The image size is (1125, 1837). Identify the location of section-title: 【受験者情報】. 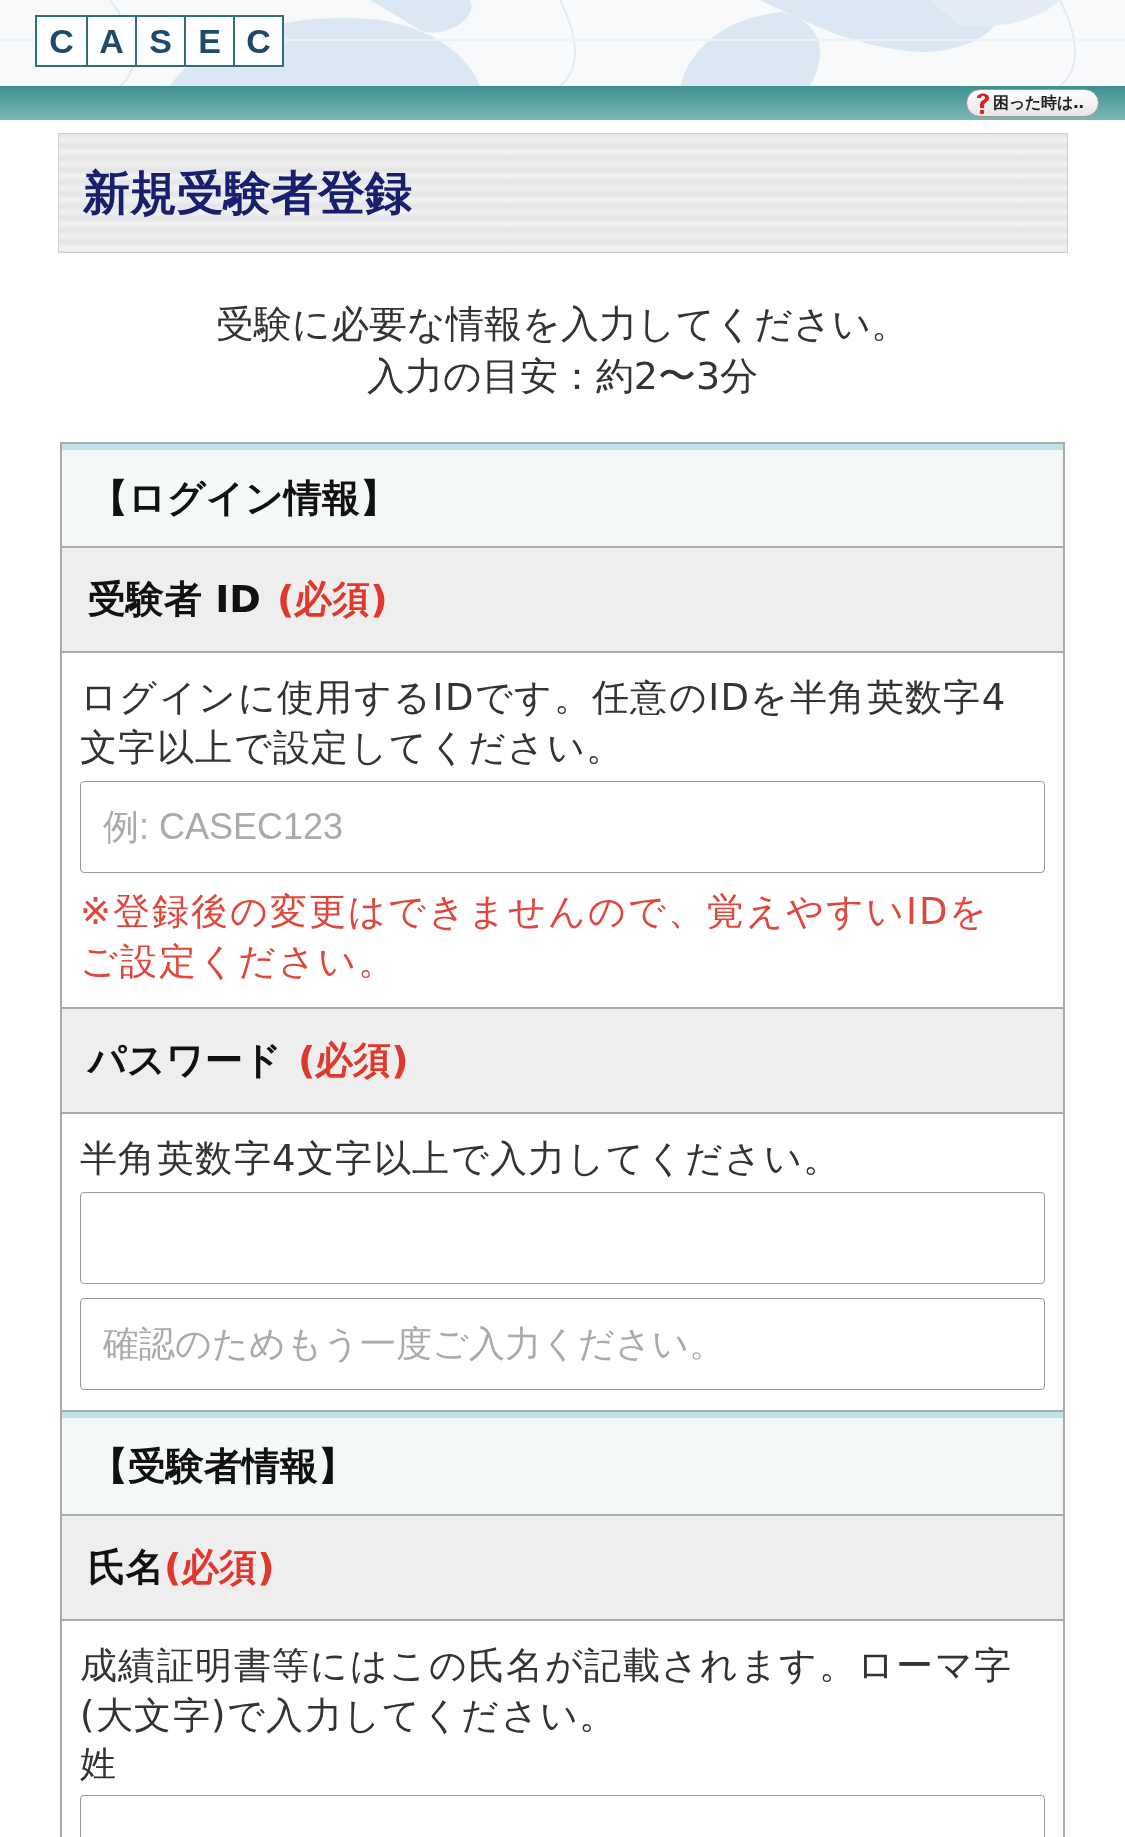
(223, 1466).